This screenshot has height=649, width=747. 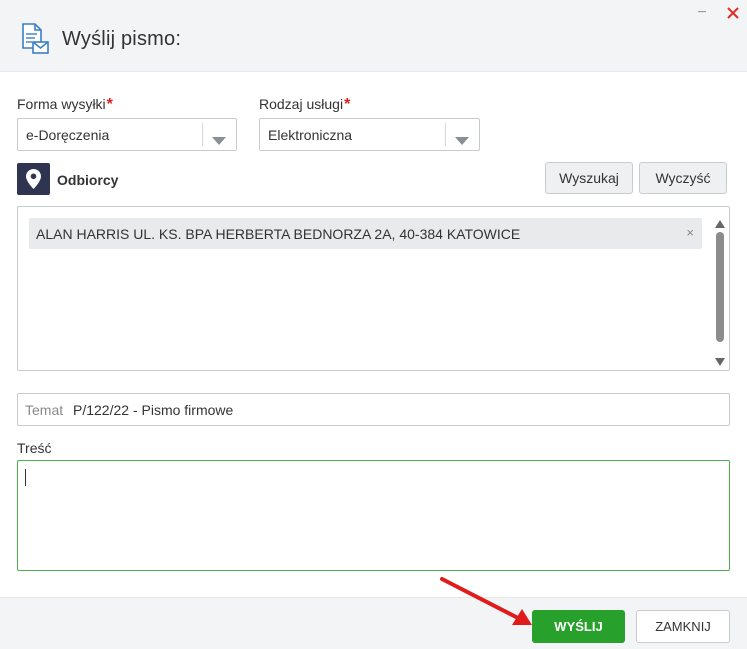 What do you see at coordinates (127, 134) in the screenshot?
I see `delivery-form-select: e-Doręczenia` at bounding box center [127, 134].